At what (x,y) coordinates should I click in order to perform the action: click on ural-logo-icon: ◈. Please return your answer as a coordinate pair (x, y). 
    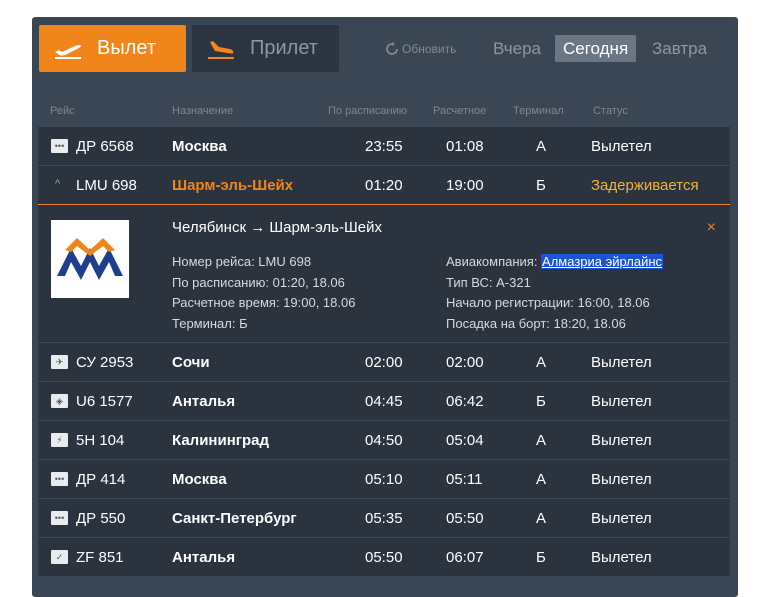
    Looking at the image, I should click on (59, 401).